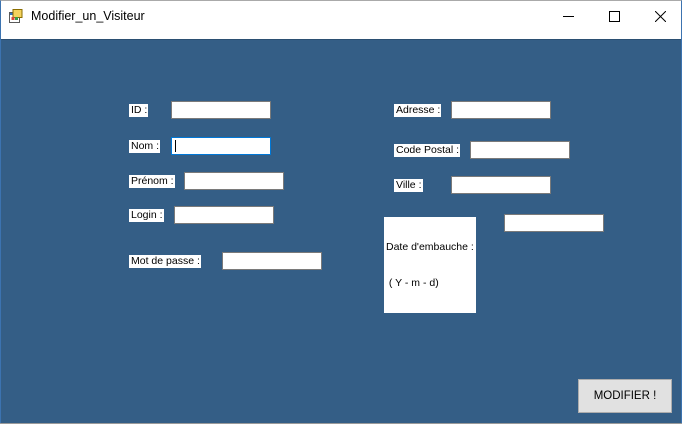 The width and height of the screenshot is (682, 424). I want to click on prenom-label: Prénom :, so click(152, 181).